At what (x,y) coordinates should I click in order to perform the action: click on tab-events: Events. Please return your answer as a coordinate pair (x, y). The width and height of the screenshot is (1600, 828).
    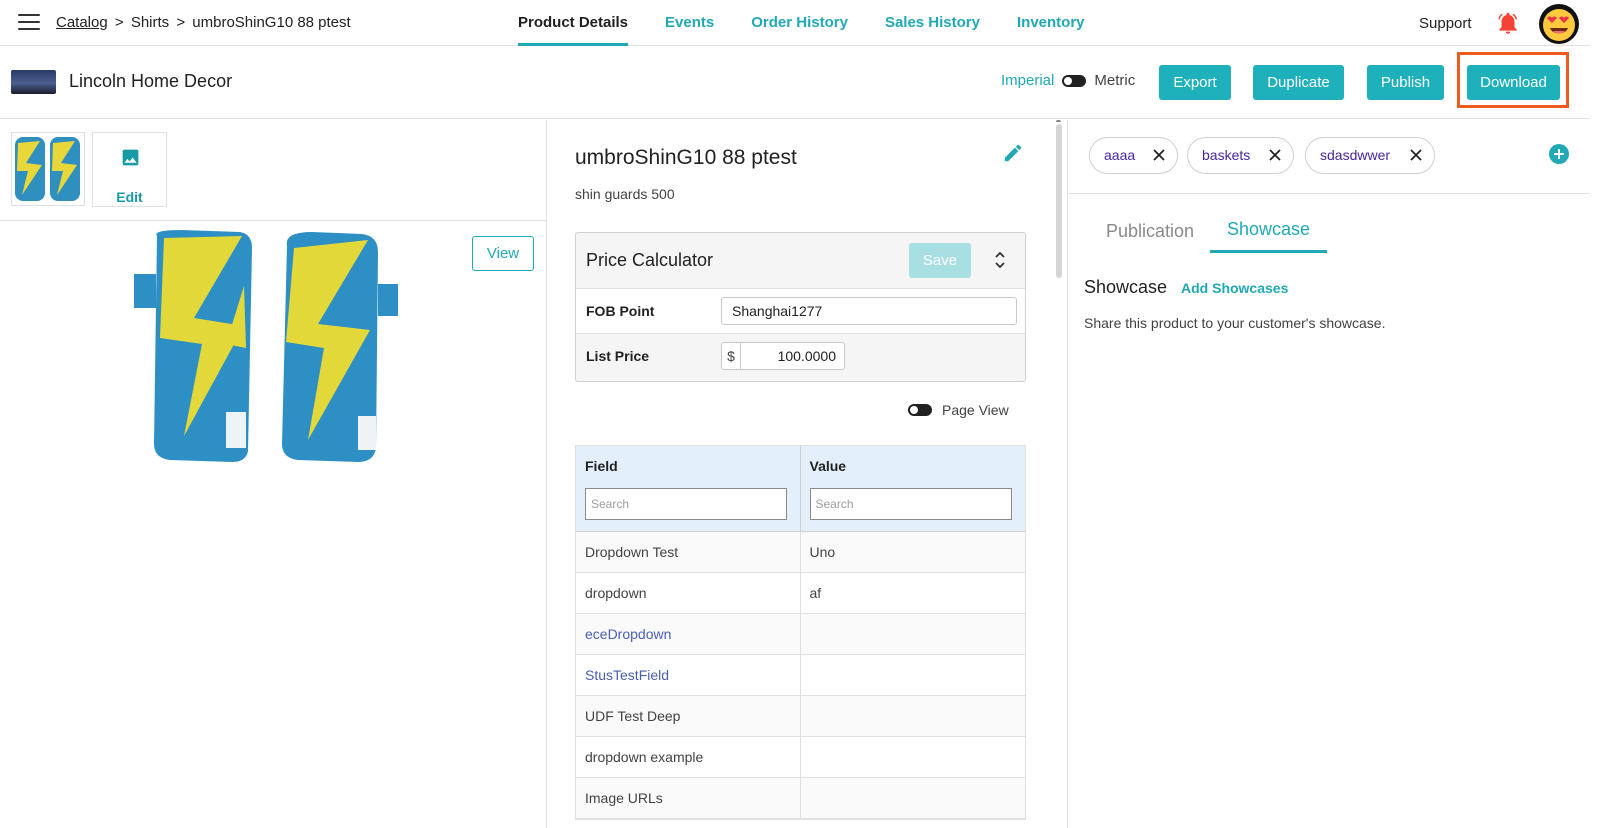
    Looking at the image, I should click on (689, 23).